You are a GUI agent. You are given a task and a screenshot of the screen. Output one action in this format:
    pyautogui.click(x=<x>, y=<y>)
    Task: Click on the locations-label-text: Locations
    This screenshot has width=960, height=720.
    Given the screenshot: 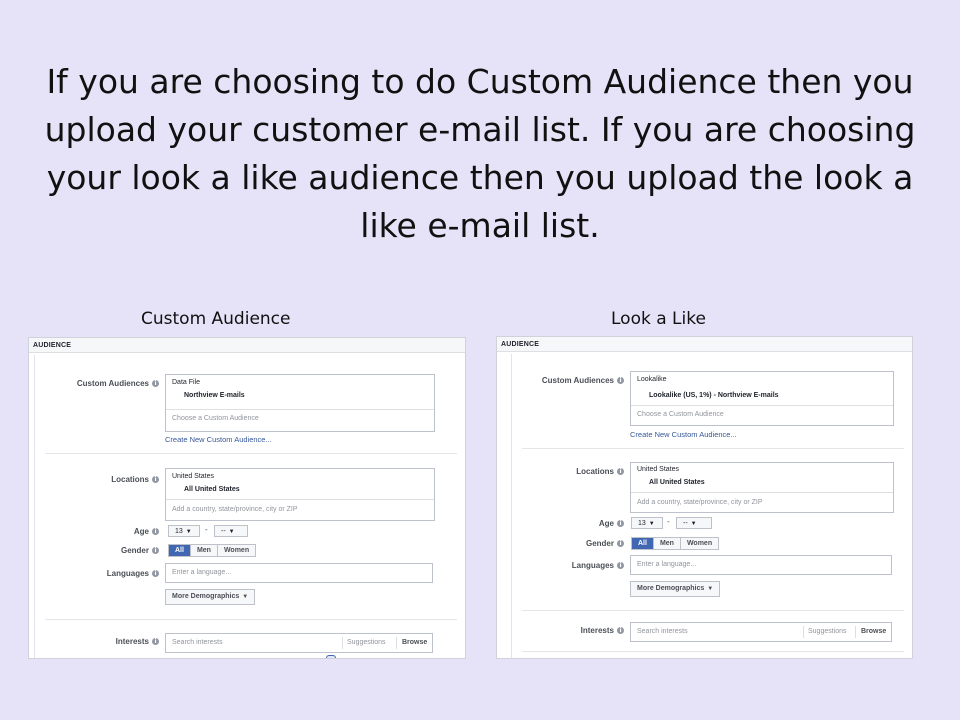 What is the action you would take?
    pyautogui.click(x=130, y=479)
    